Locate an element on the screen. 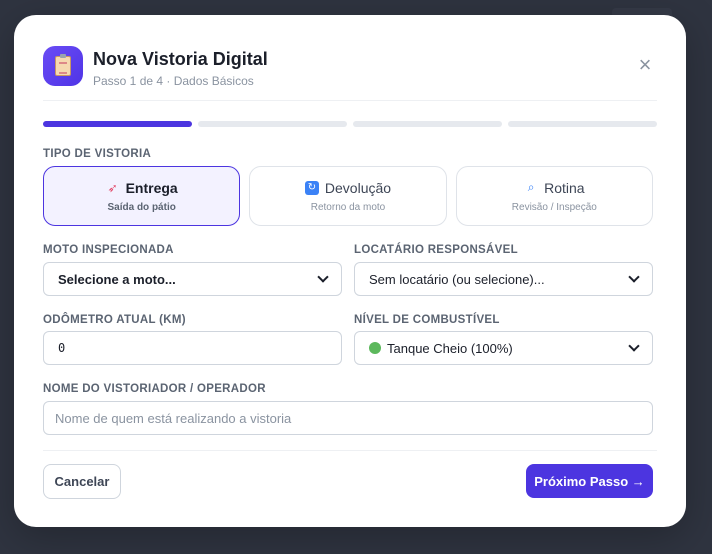  close-icon: × is located at coordinates (645, 66).